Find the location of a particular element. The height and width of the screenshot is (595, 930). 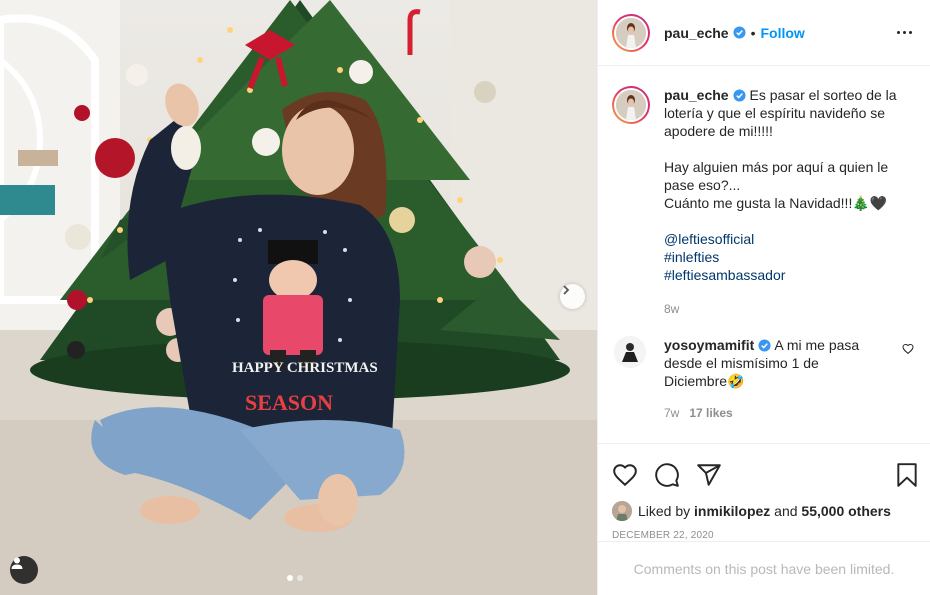

caption-avatar-image is located at coordinates (631, 105).